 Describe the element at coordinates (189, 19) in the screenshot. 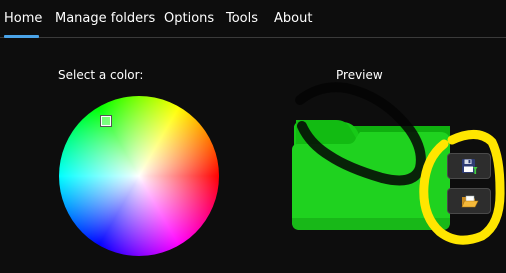

I see `tab-options: Options` at that location.